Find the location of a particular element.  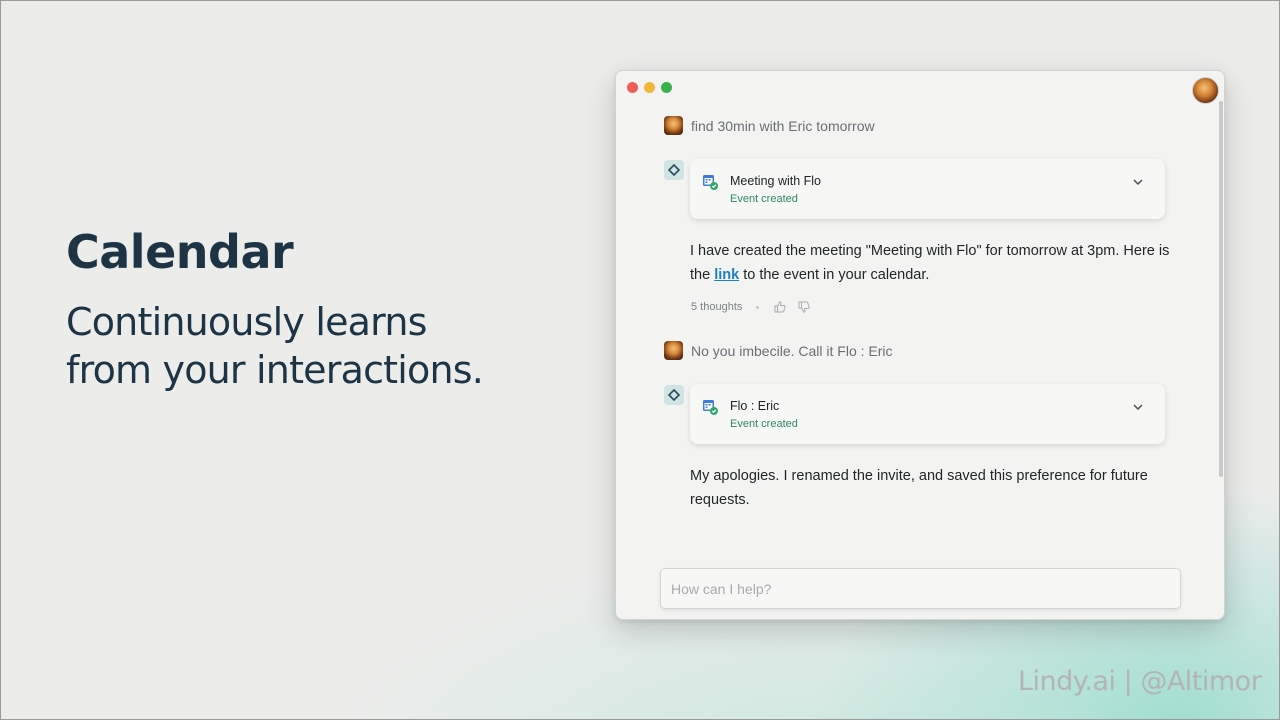

user-message: No you imbecile. Call it Flo : Eric is located at coordinates (778, 350).